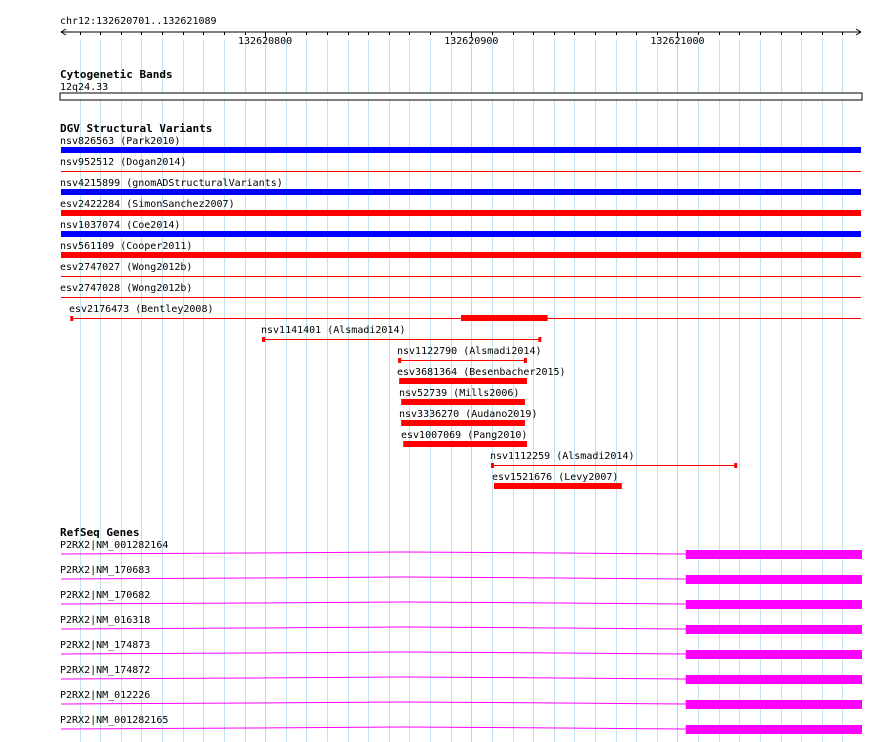 This screenshot has height=742, width=890. What do you see at coordinates (677, 41) in the screenshot?
I see `ruler-tick-label: 132621000` at bounding box center [677, 41].